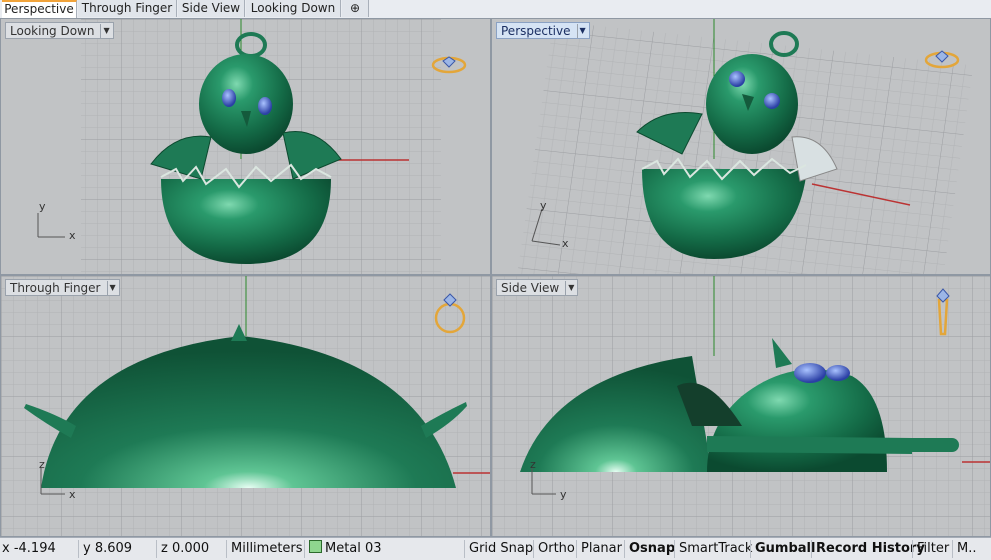 The image size is (991, 560). I want to click on ring-front-icon, so click(450, 313).